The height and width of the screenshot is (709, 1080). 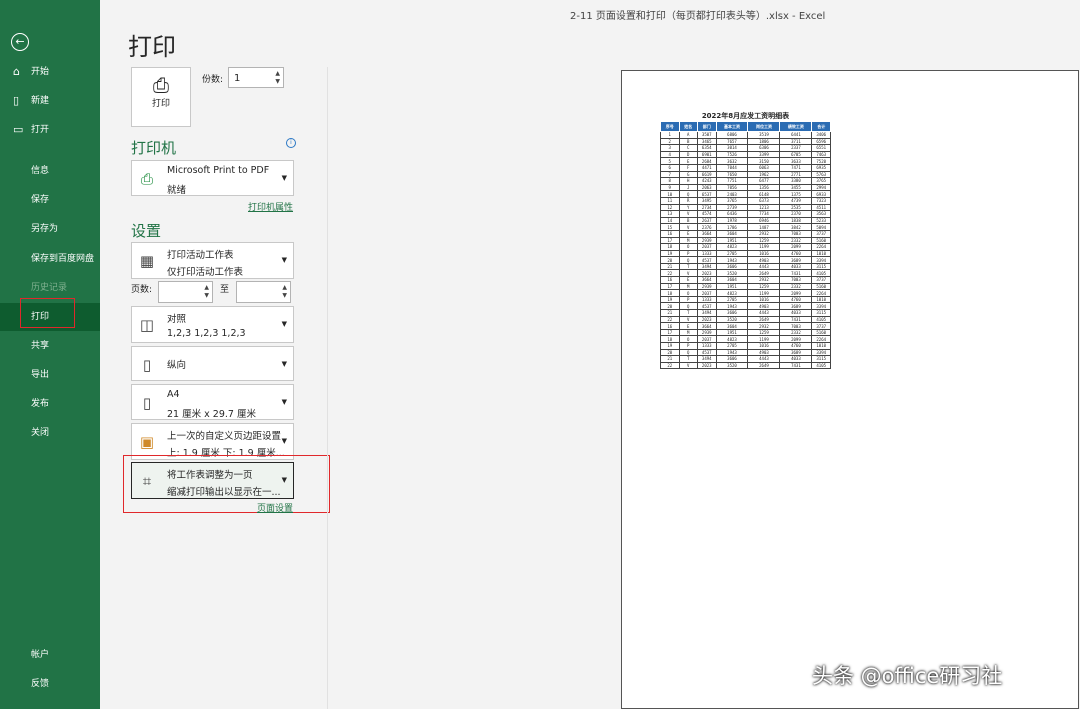 What do you see at coordinates (147, 403) in the screenshot?
I see `paper-icon: ▯` at bounding box center [147, 403].